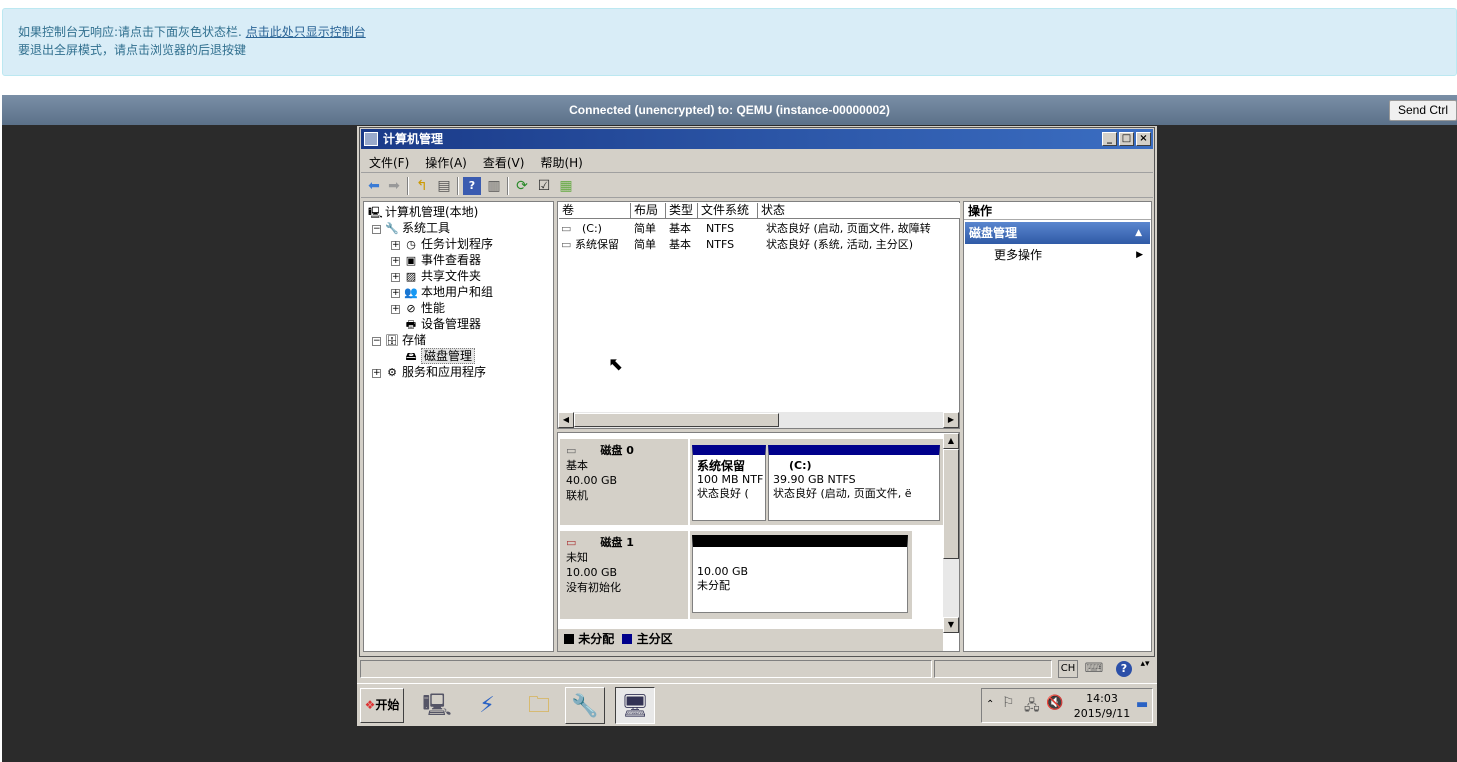 Image resolution: width=1457 pixels, height=762 pixels. What do you see at coordinates (429, 372) in the screenshot?
I see `tree-item-services-apps: + ⚙ 服务和应用程序` at bounding box center [429, 372].